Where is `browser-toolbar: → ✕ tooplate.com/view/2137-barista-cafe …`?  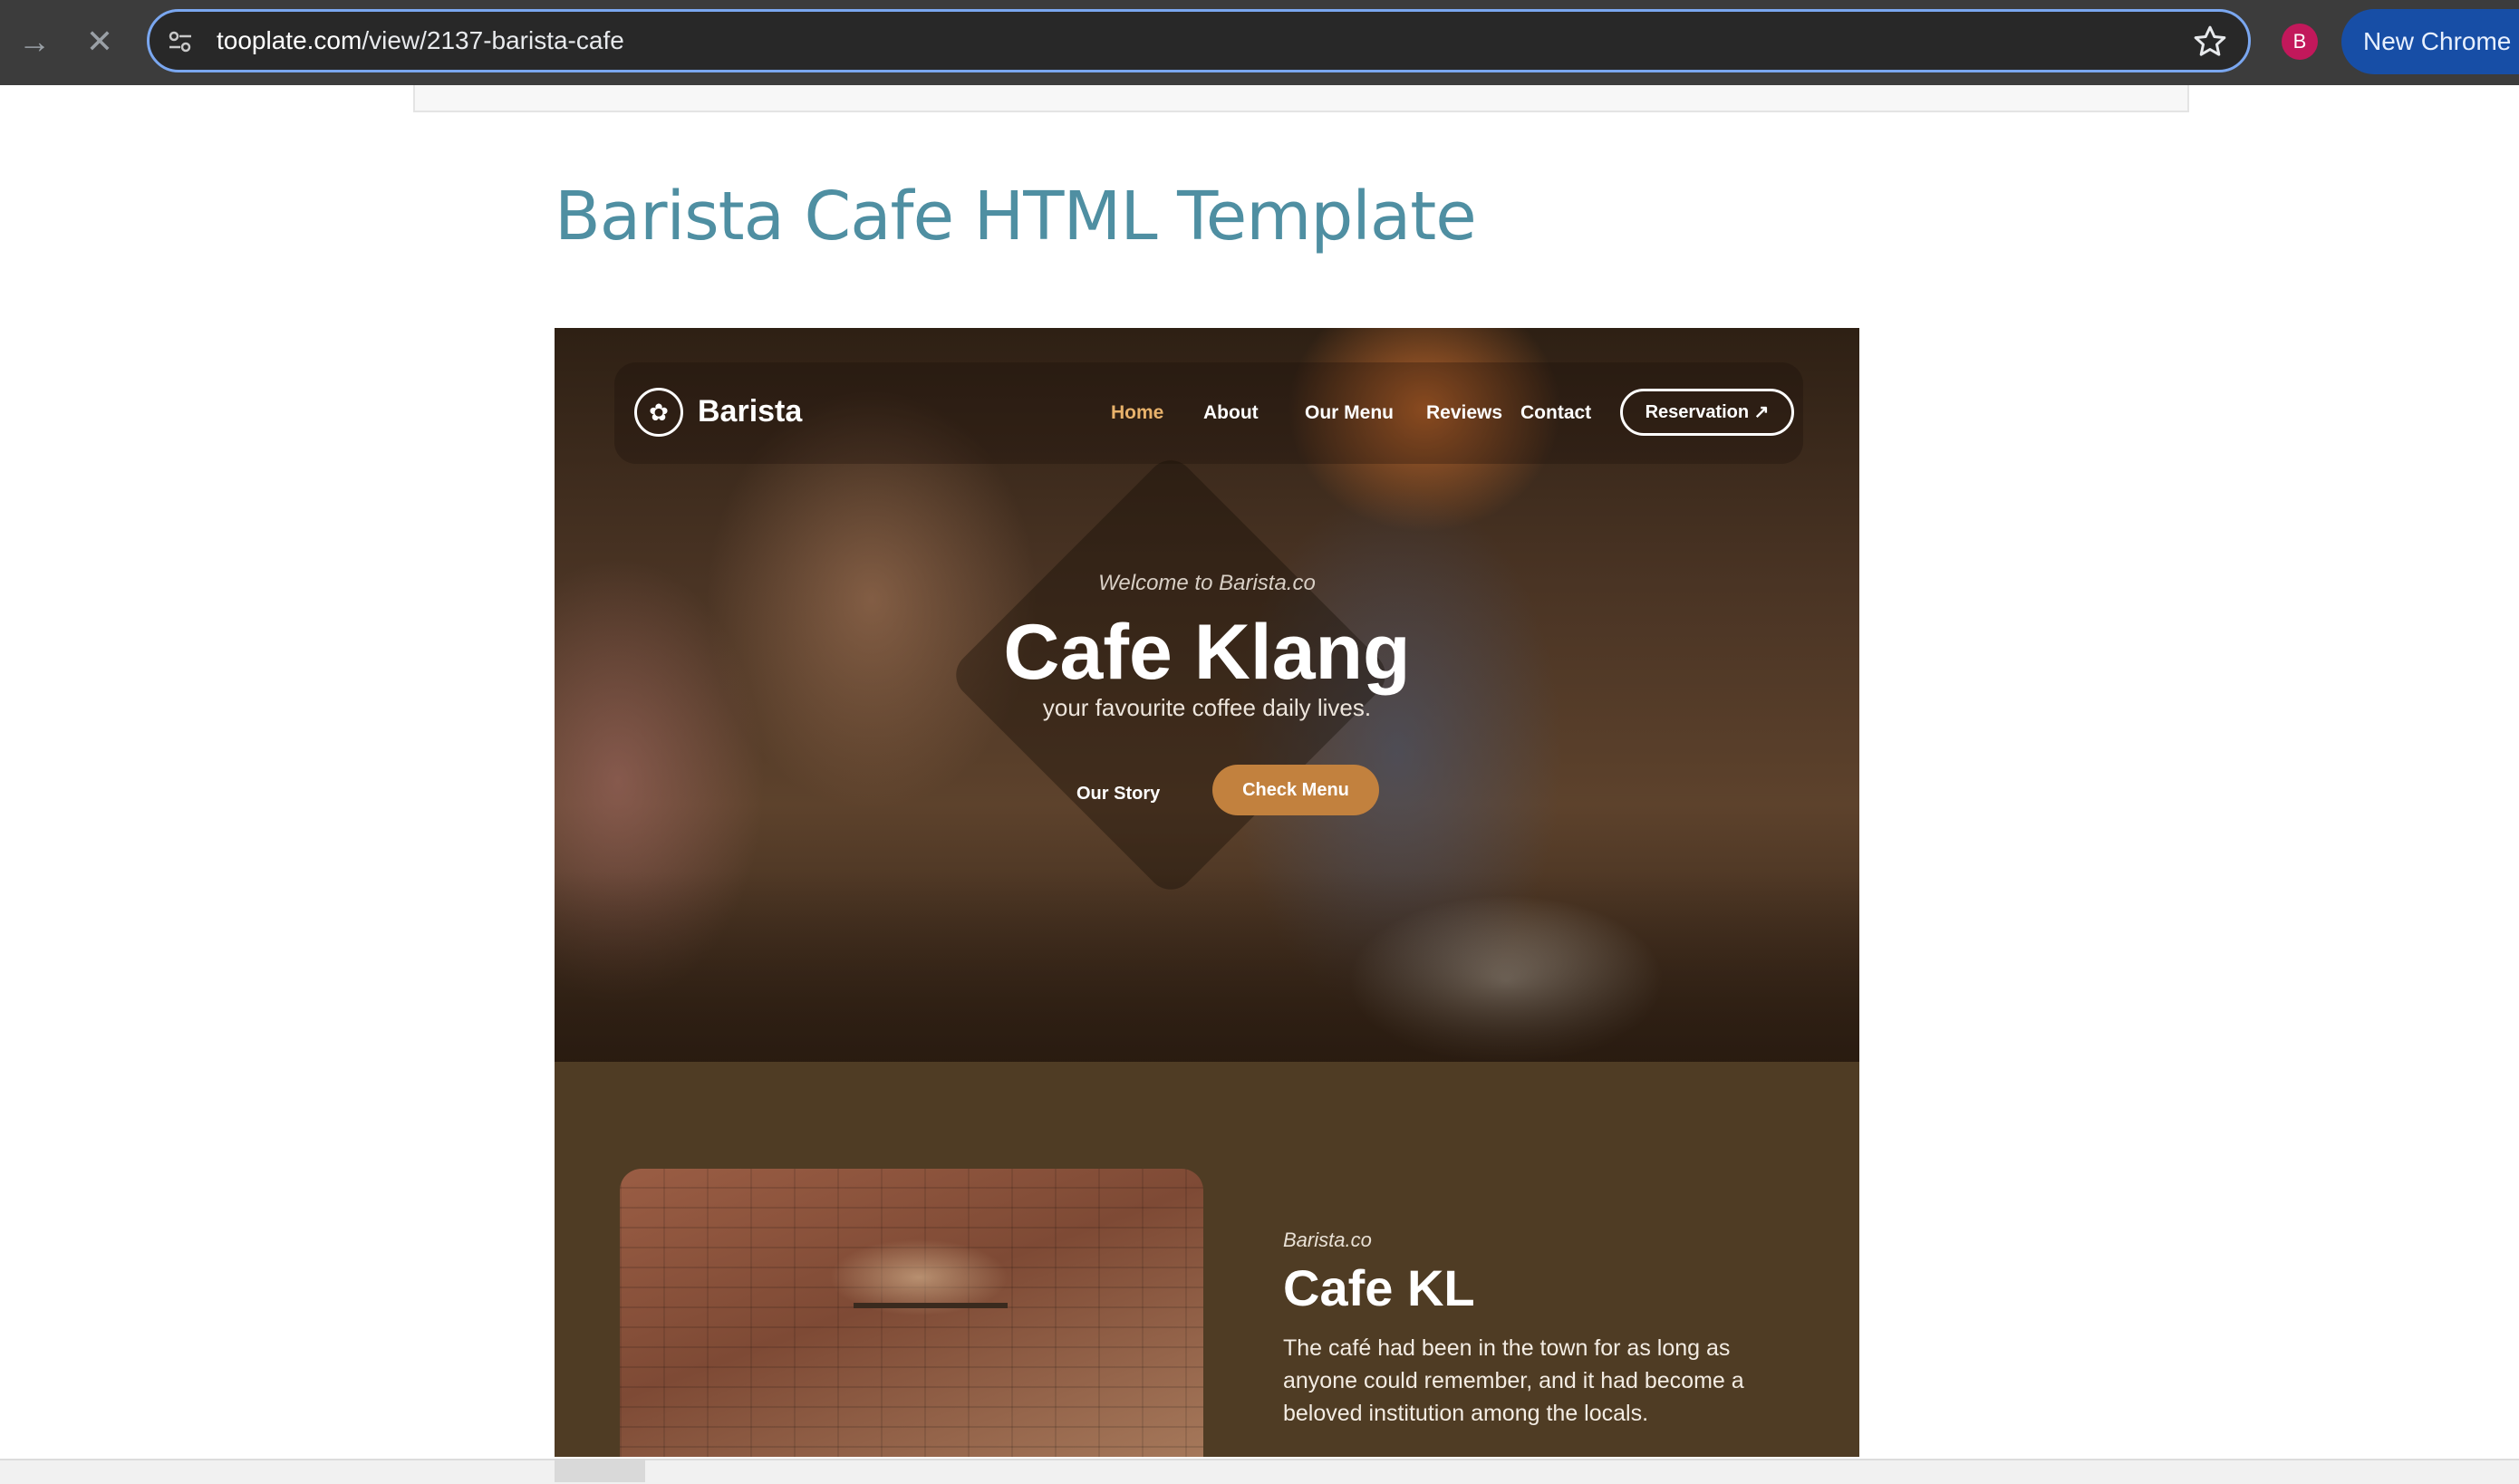
browser-toolbar: → ✕ tooplate.com/view/2137-barista-cafe … is located at coordinates (1259, 43).